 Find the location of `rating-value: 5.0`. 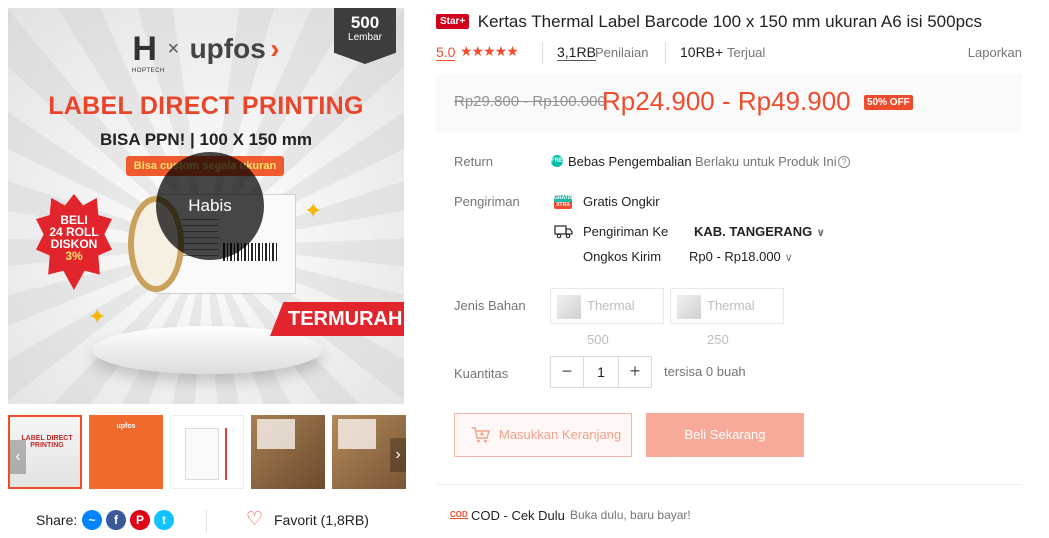

rating-value: 5.0 is located at coordinates (446, 52).